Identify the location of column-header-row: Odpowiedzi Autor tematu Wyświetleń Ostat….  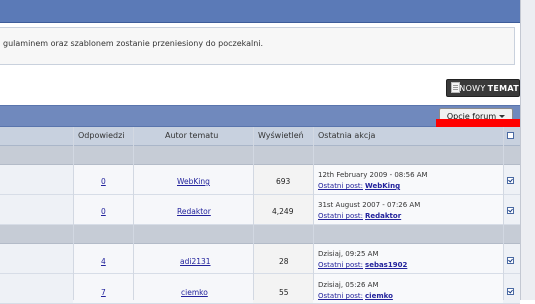
(260, 136).